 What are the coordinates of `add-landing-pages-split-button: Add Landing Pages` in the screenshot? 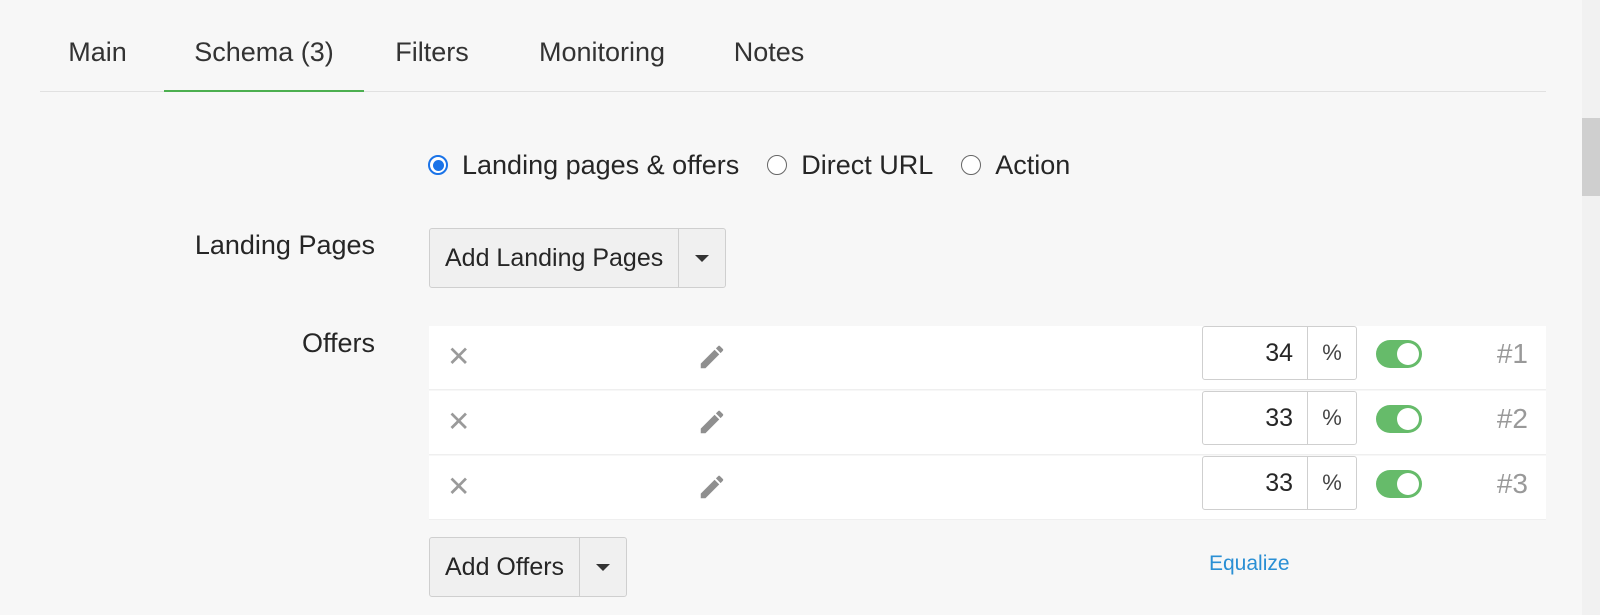 It's located at (578, 258).